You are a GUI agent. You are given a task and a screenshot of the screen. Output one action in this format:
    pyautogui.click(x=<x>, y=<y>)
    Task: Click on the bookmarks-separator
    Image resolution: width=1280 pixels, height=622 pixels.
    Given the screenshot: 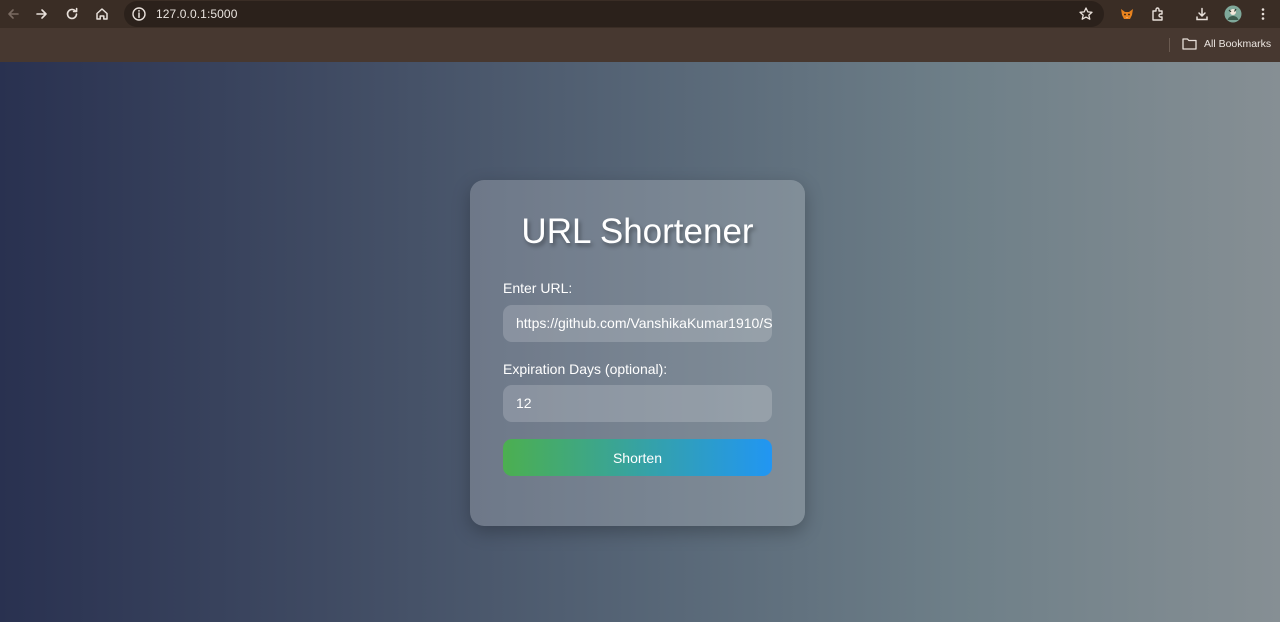 What is the action you would take?
    pyautogui.click(x=1169, y=45)
    